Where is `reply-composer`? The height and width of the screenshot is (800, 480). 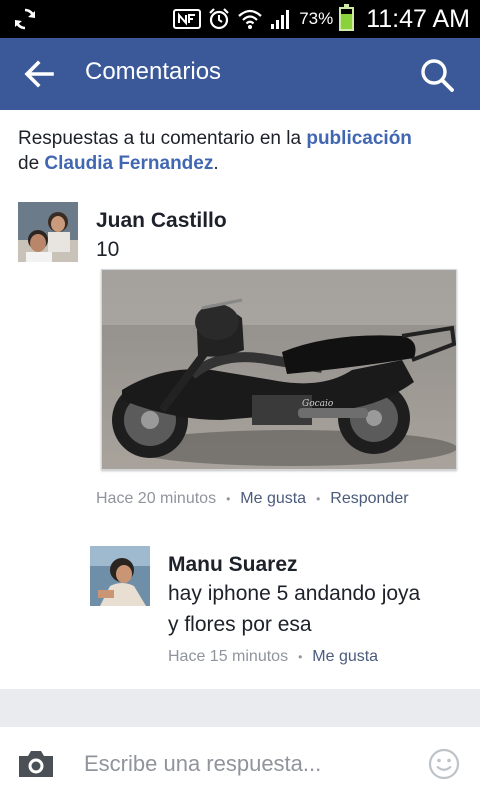
reply-composer is located at coordinates (240, 763).